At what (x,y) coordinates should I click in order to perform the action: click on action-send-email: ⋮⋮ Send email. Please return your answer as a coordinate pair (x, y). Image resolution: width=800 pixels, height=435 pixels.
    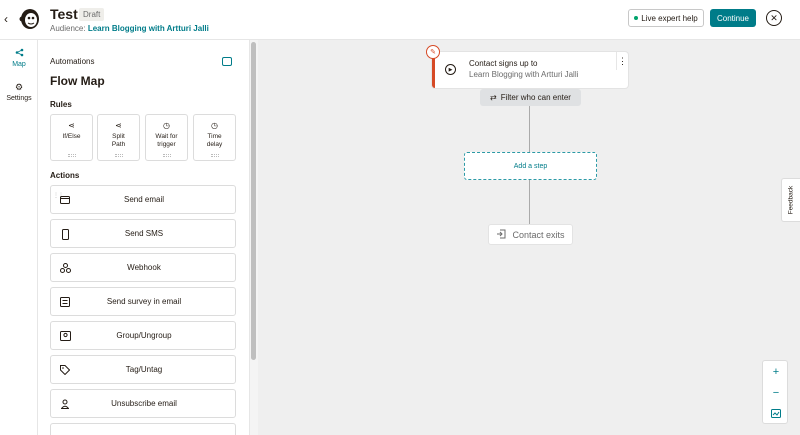
    Looking at the image, I should click on (143, 199).